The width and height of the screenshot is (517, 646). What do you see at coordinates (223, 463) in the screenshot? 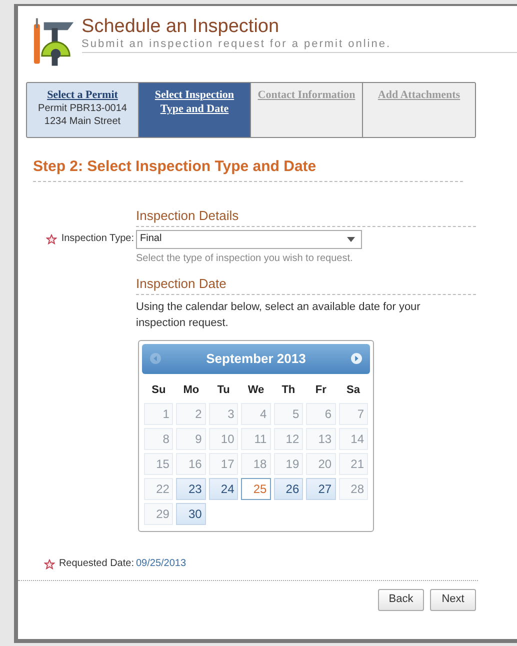
I see `calendar-day: 17` at bounding box center [223, 463].